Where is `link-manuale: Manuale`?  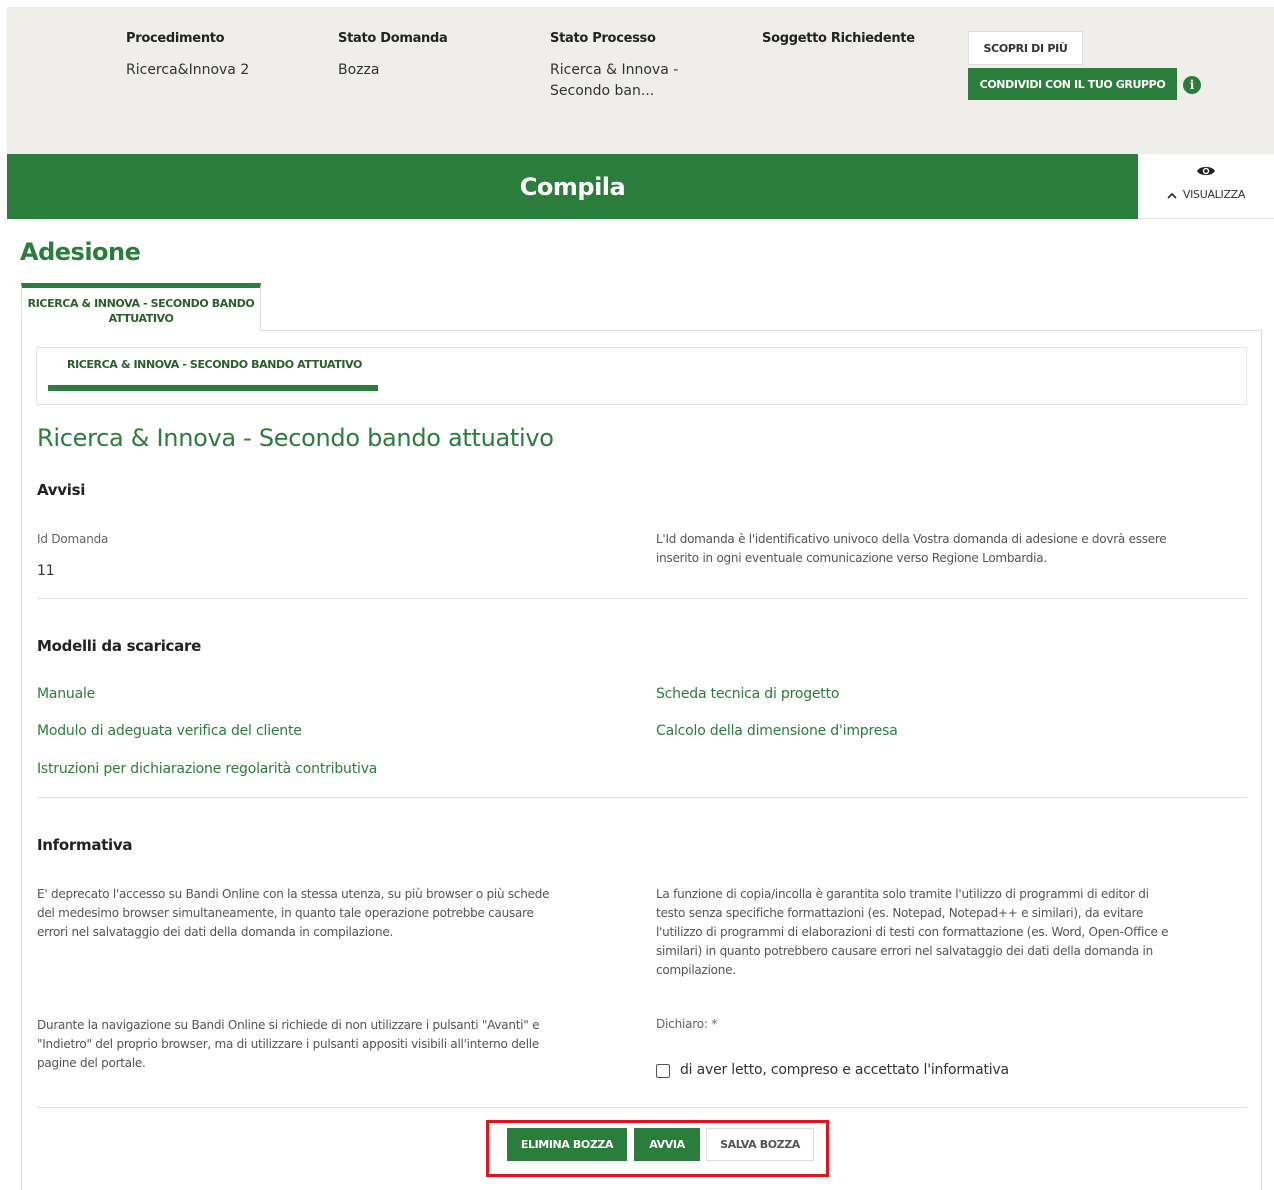
link-manuale: Manuale is located at coordinates (66, 694).